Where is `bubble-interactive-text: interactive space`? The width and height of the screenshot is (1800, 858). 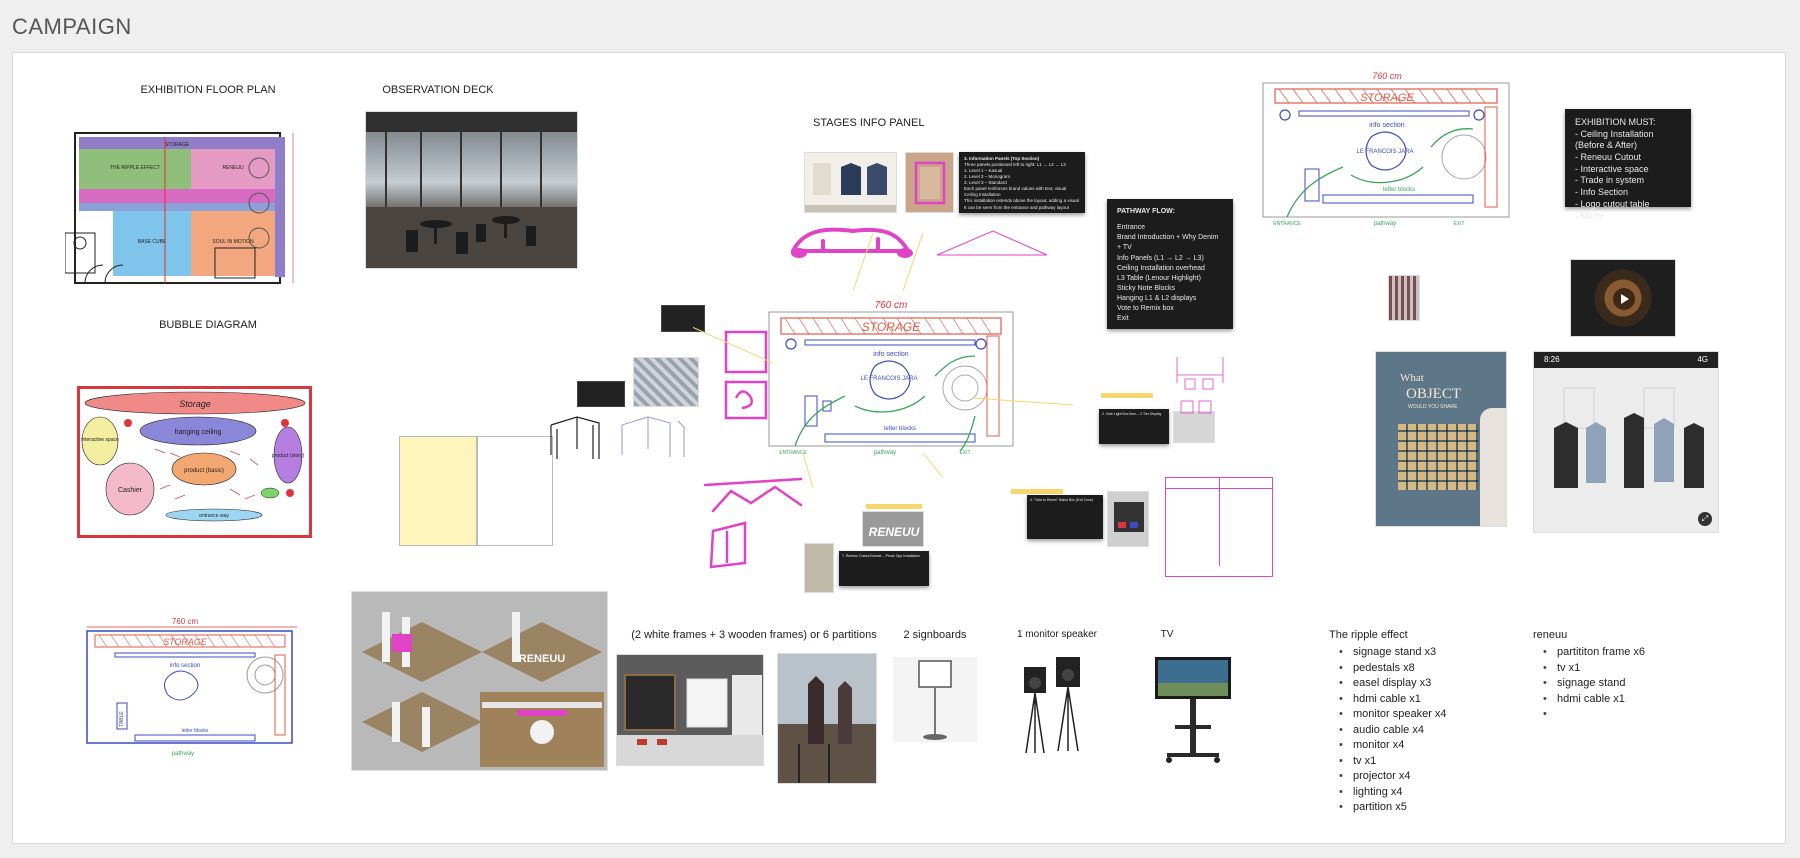 bubble-interactive-text: interactive space is located at coordinates (100, 440).